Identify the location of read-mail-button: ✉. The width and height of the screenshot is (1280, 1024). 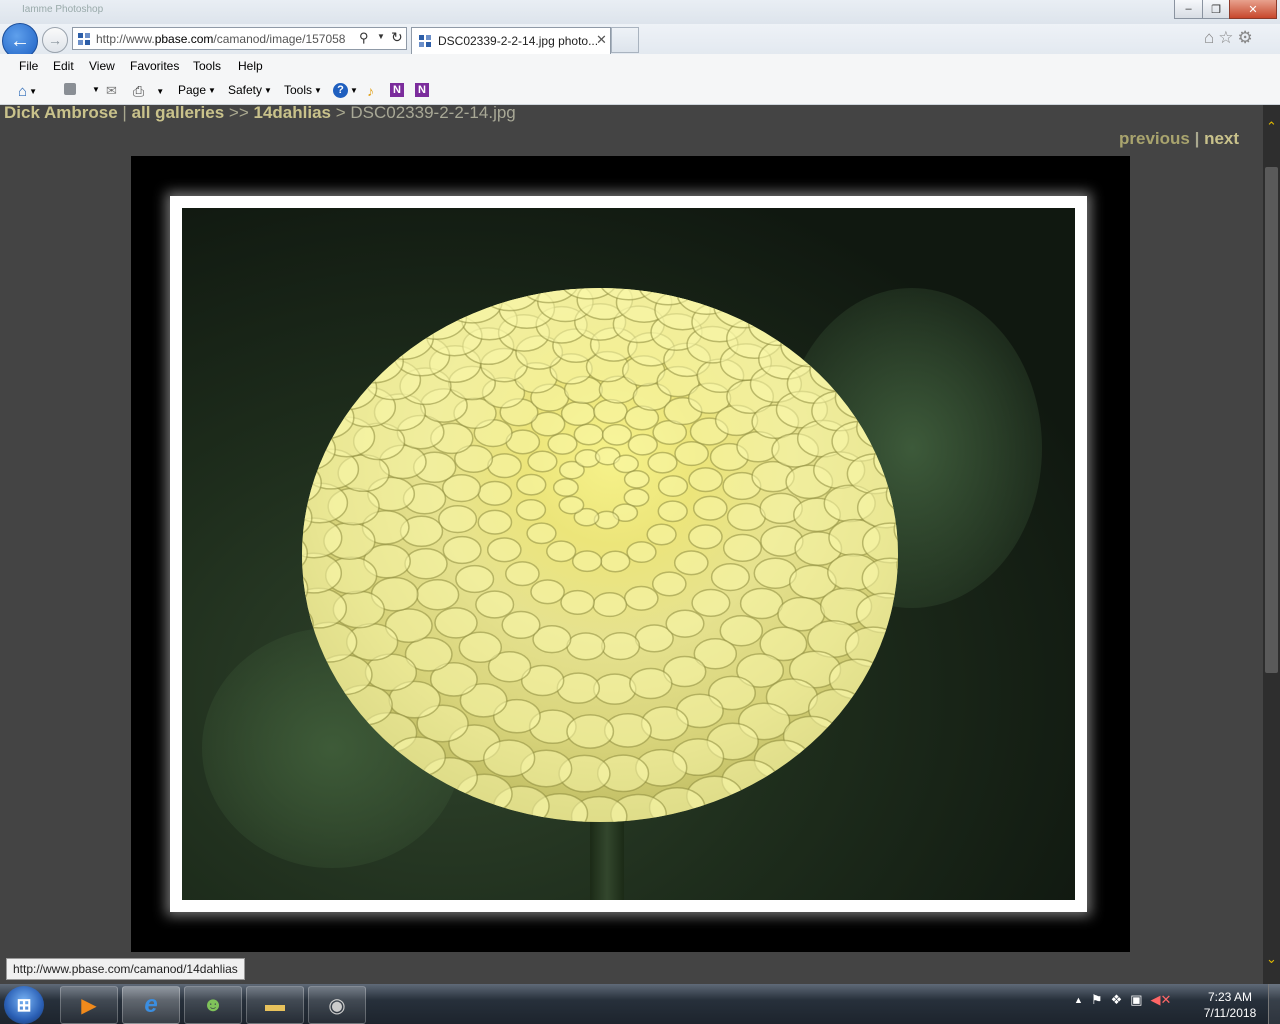
(111, 91).